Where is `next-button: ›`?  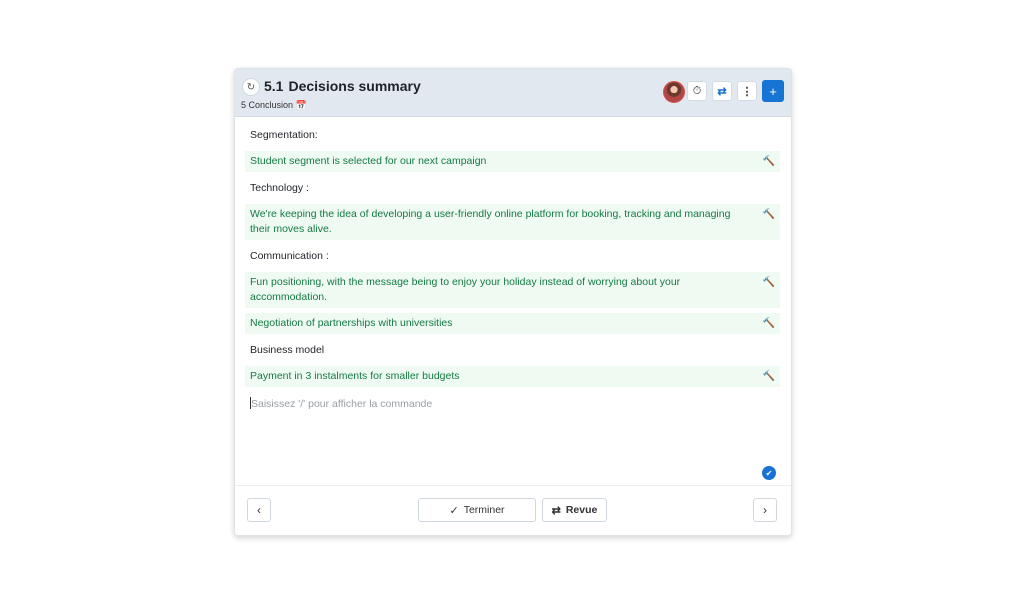 next-button: › is located at coordinates (765, 510).